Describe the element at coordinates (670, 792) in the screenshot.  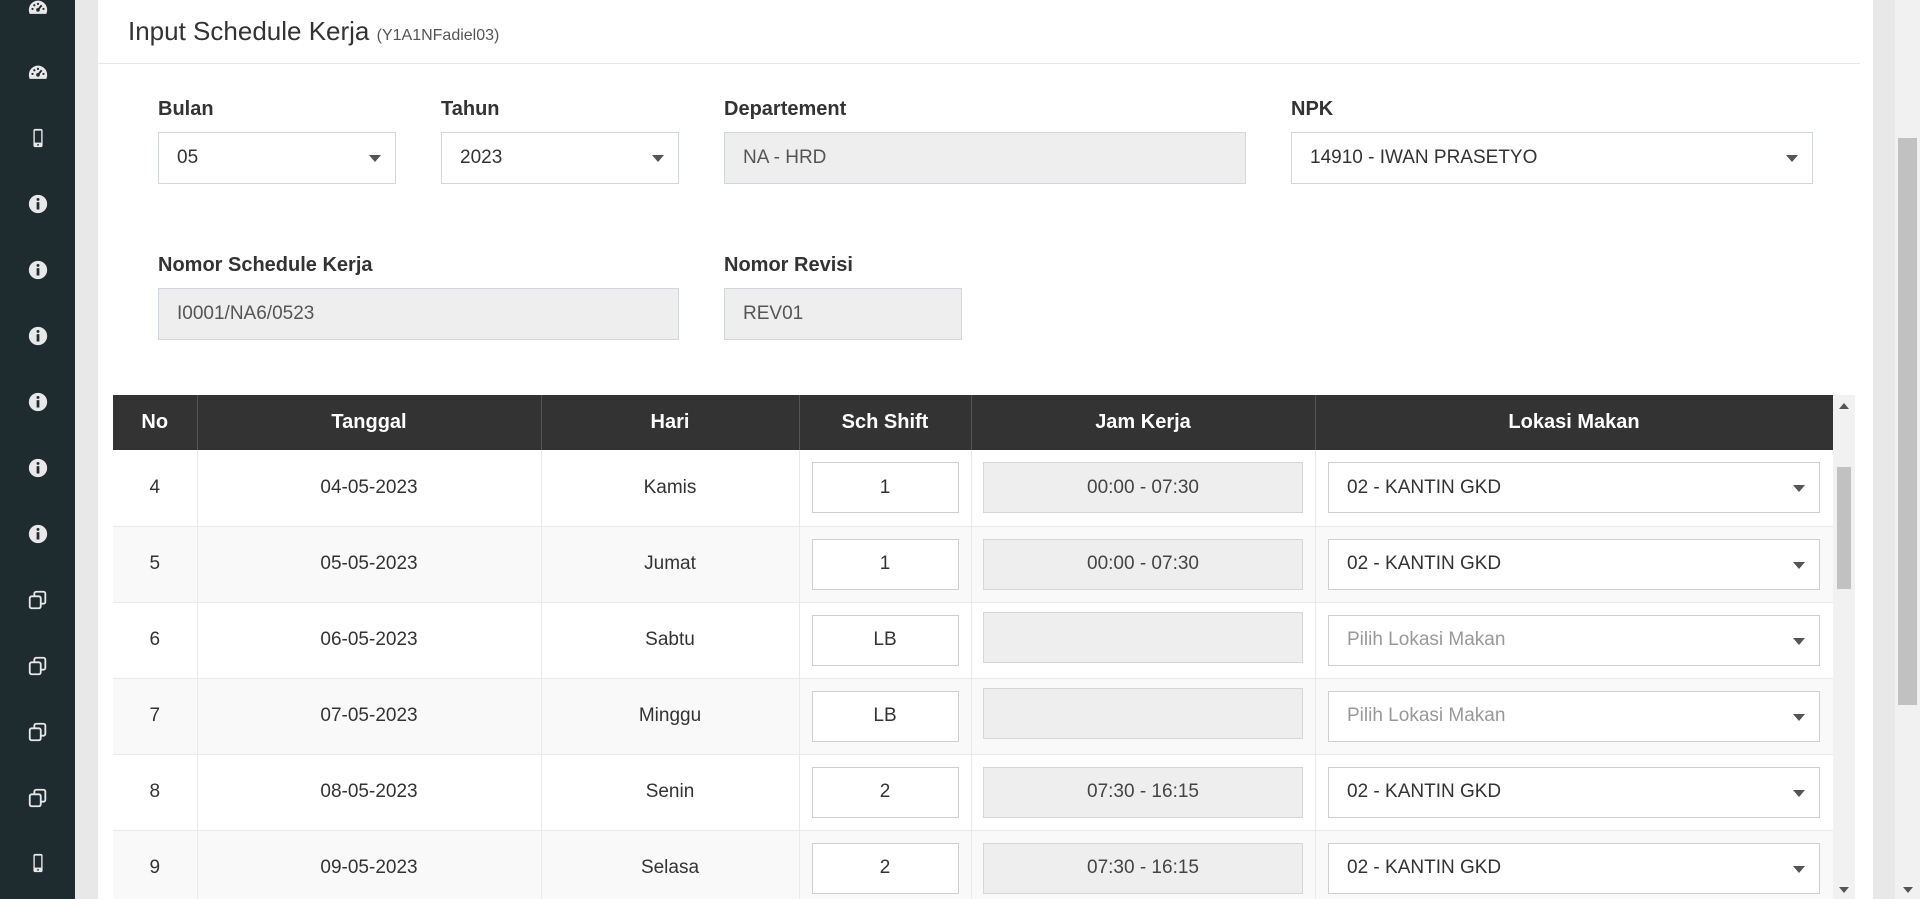
I see `cell-hari: Senin` at that location.